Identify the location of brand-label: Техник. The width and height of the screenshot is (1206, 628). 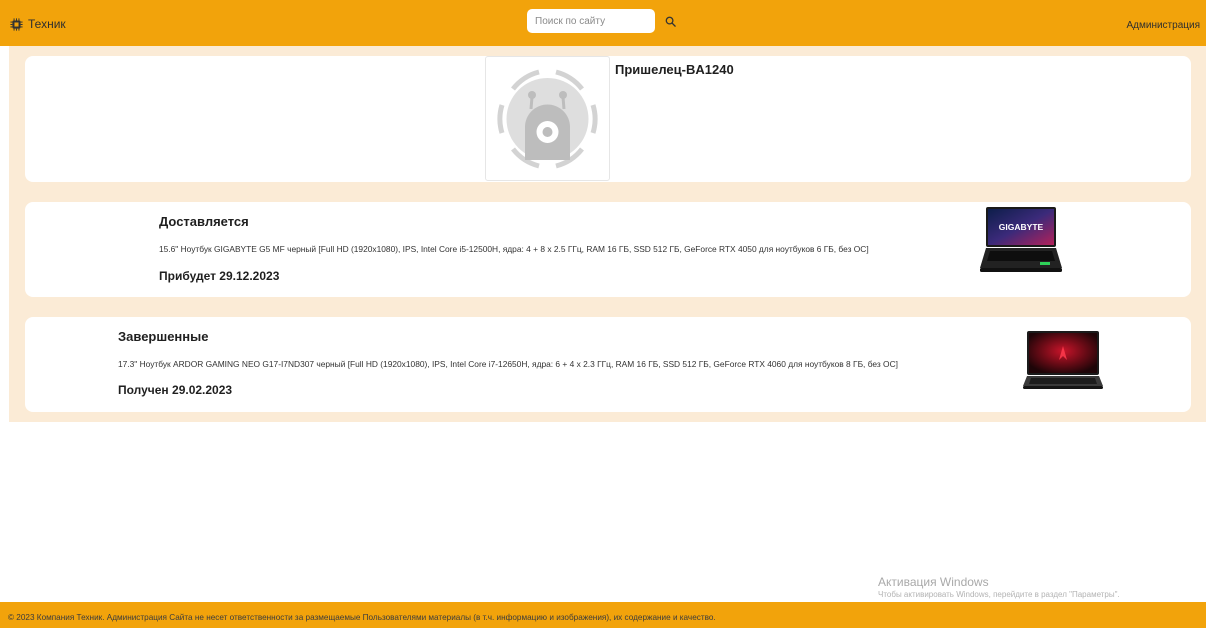
(47, 24).